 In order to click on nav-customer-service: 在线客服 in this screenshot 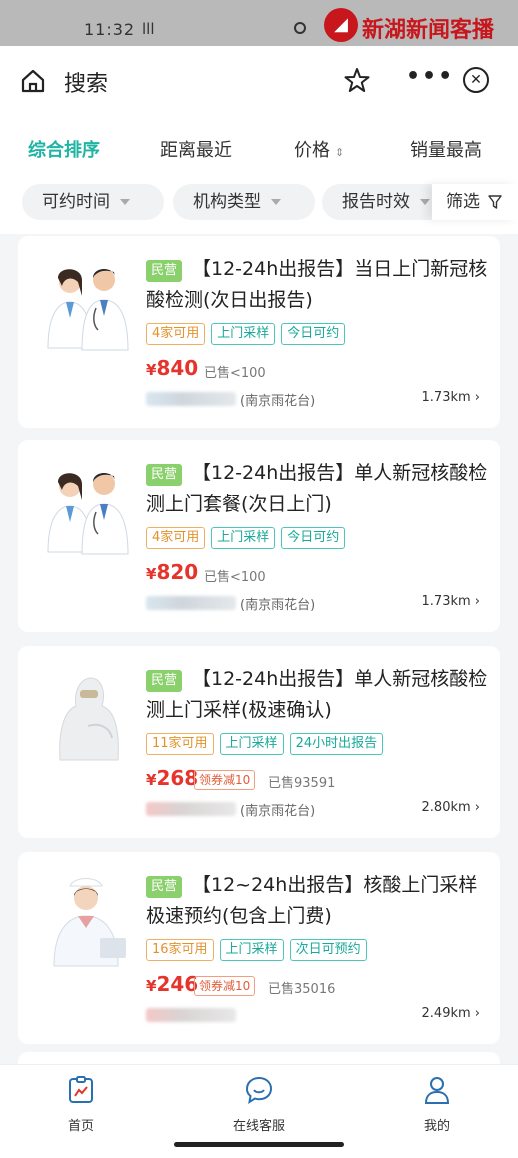, I will do `click(259, 1104)`.